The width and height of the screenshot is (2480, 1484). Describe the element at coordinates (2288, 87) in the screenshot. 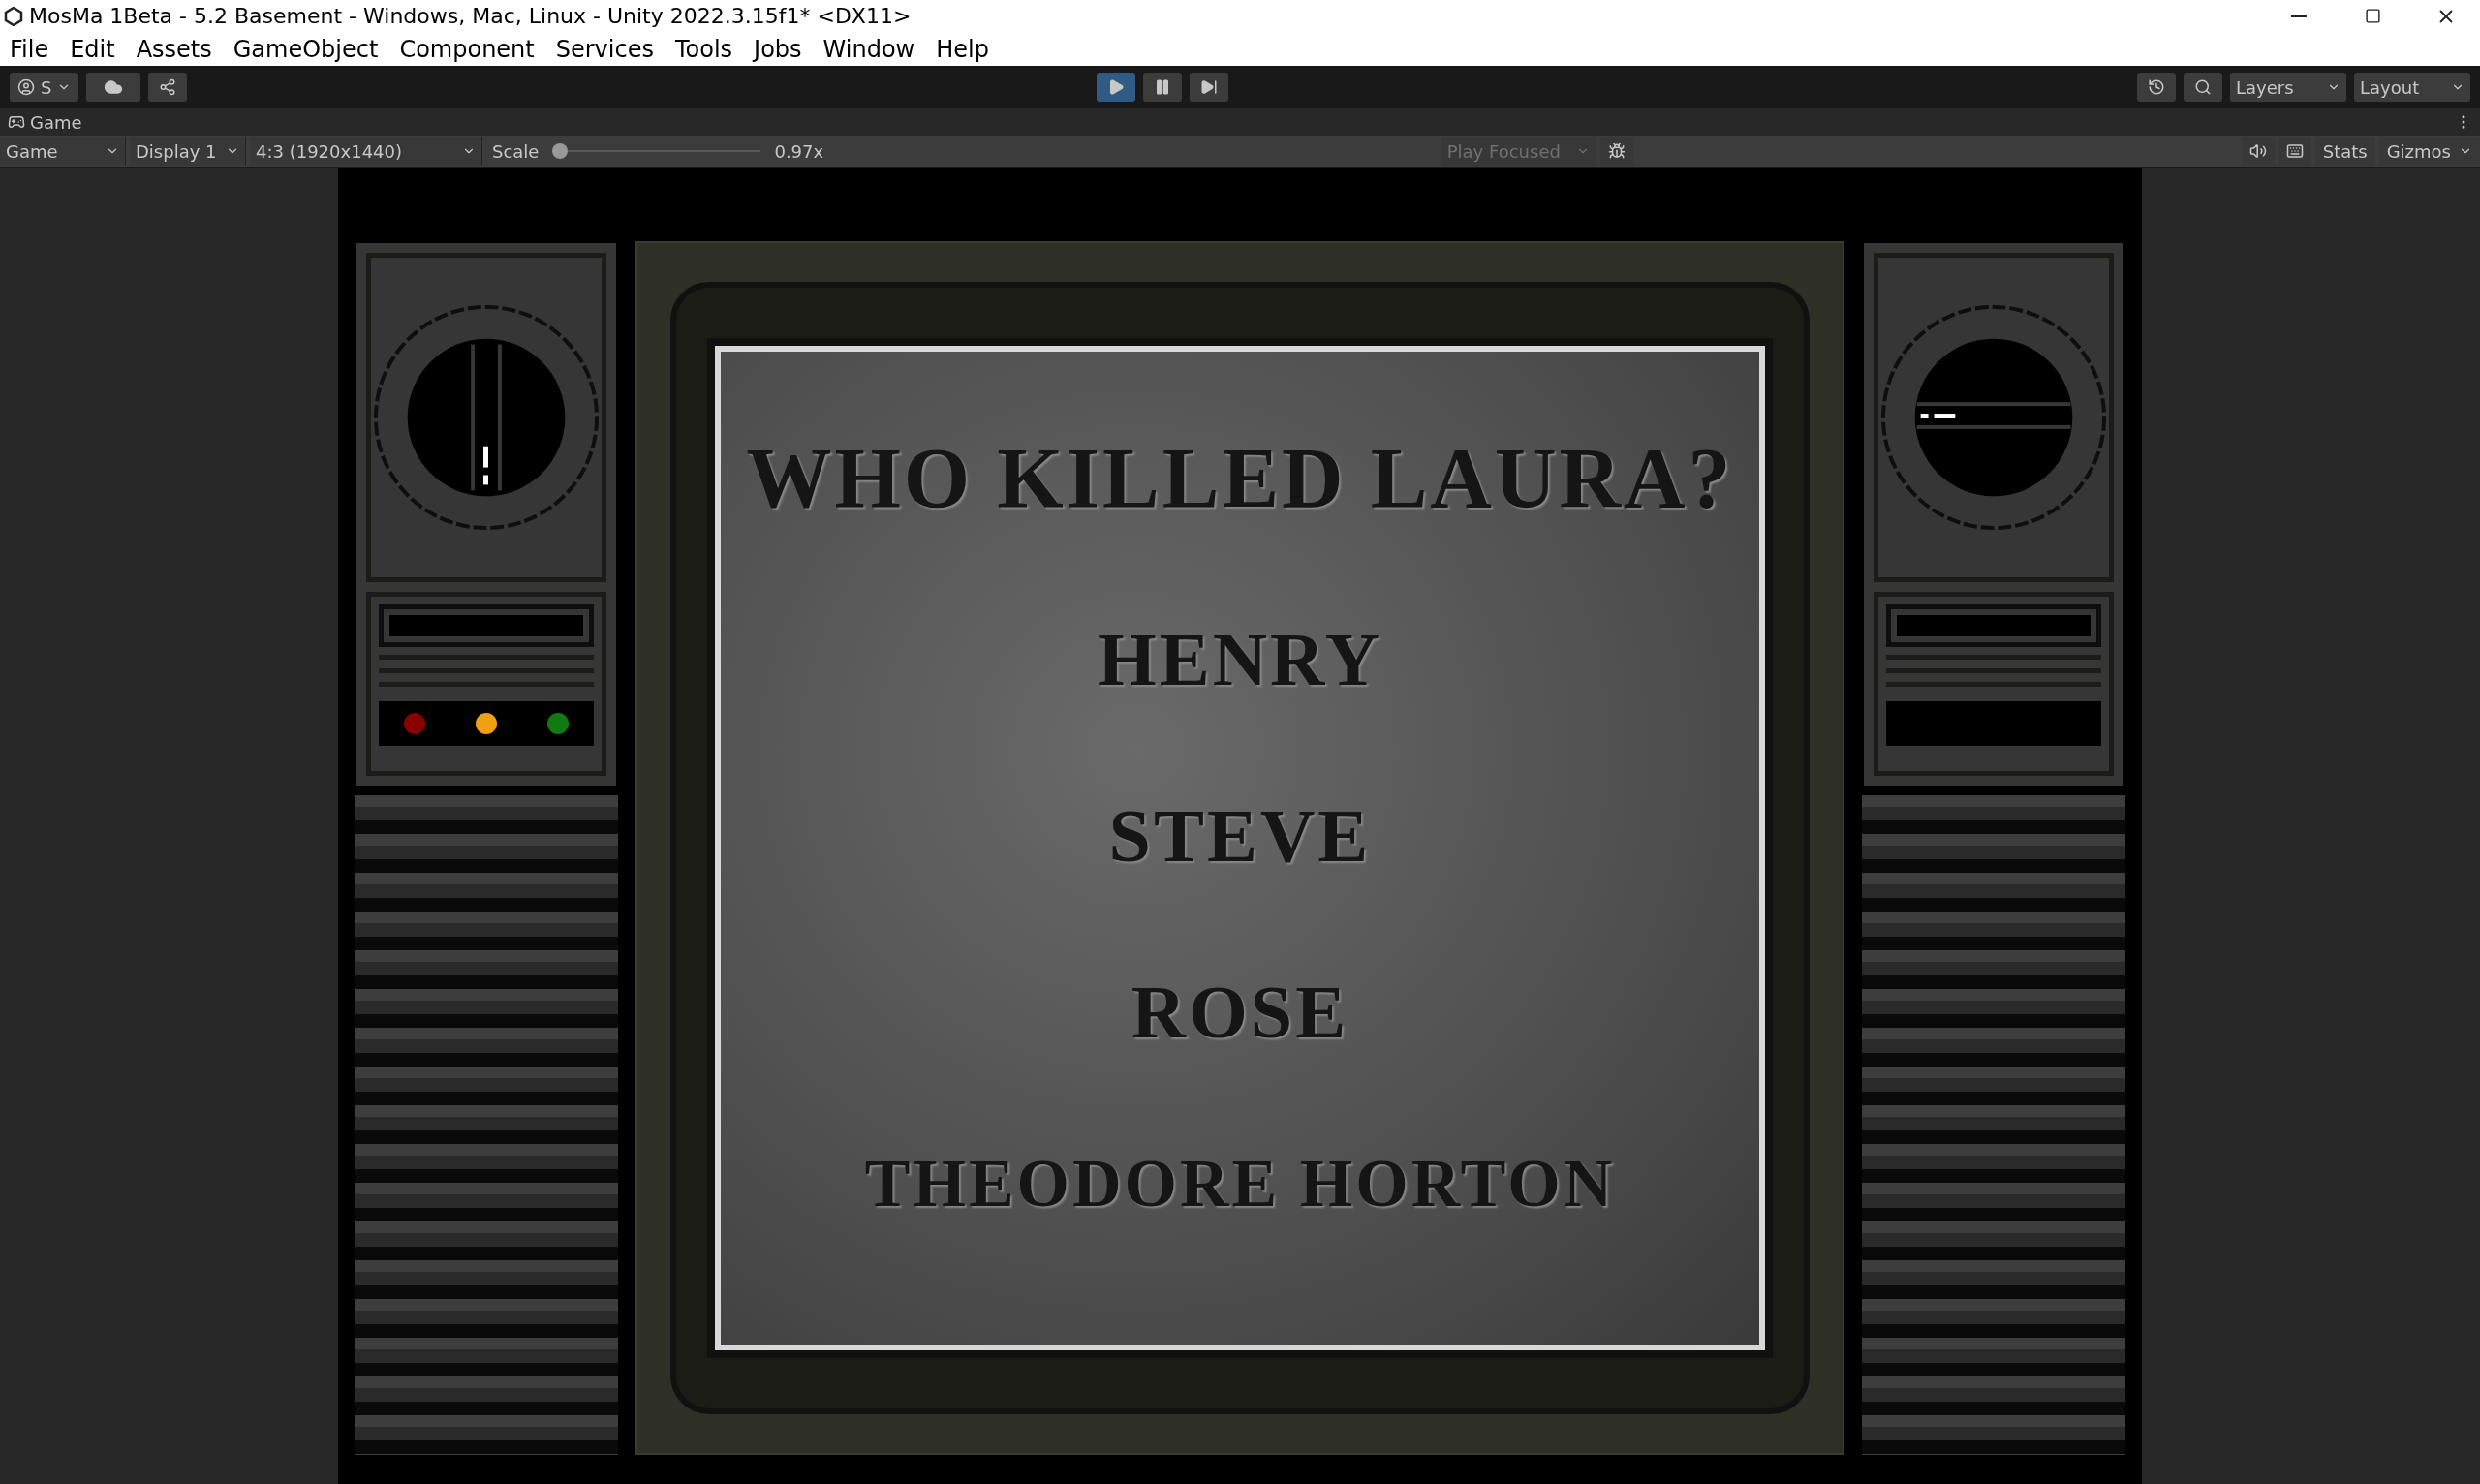

I see `layers-dropdown: Layers` at that location.